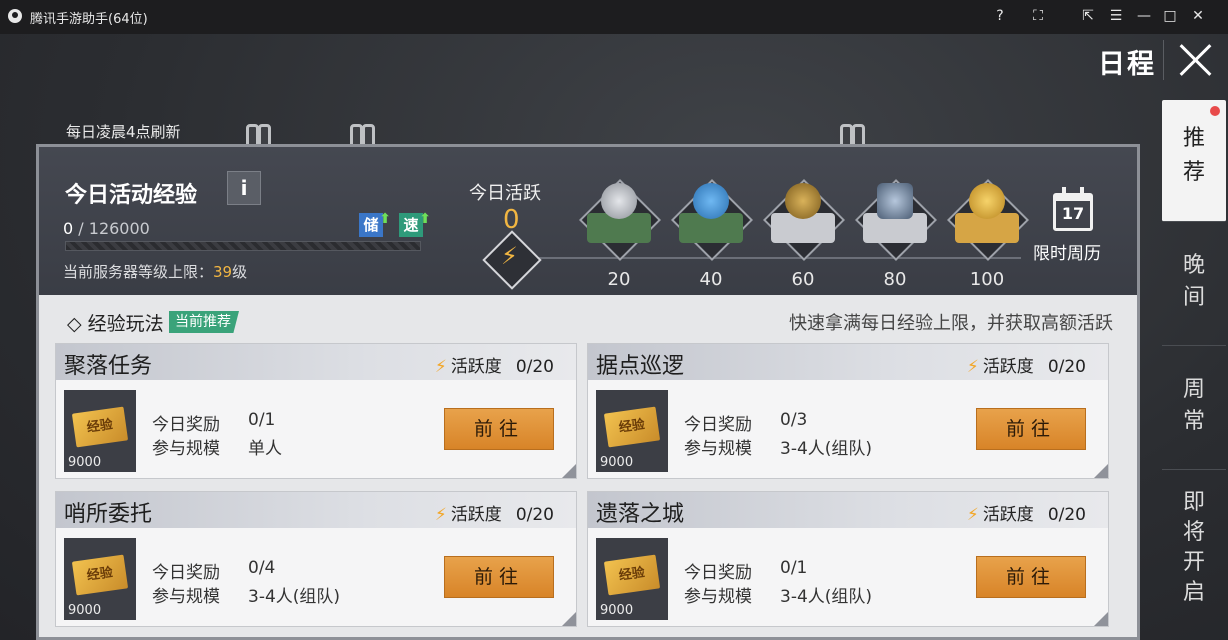 Image resolution: width=1228 pixels, height=640 pixels. Describe the element at coordinates (89, 19) in the screenshot. I see `window-title: 腾讯手游助手(64位)` at that location.